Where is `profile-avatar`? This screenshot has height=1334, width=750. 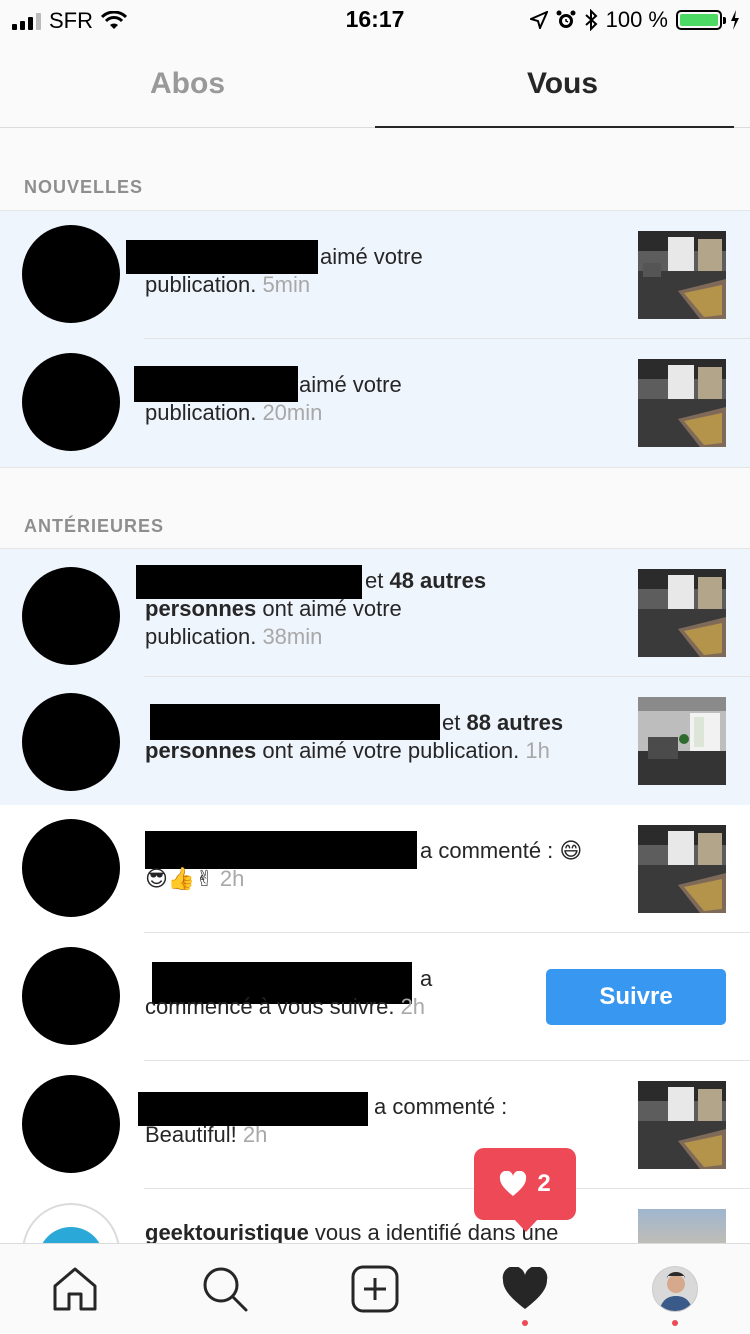
profile-avatar is located at coordinates (675, 1289).